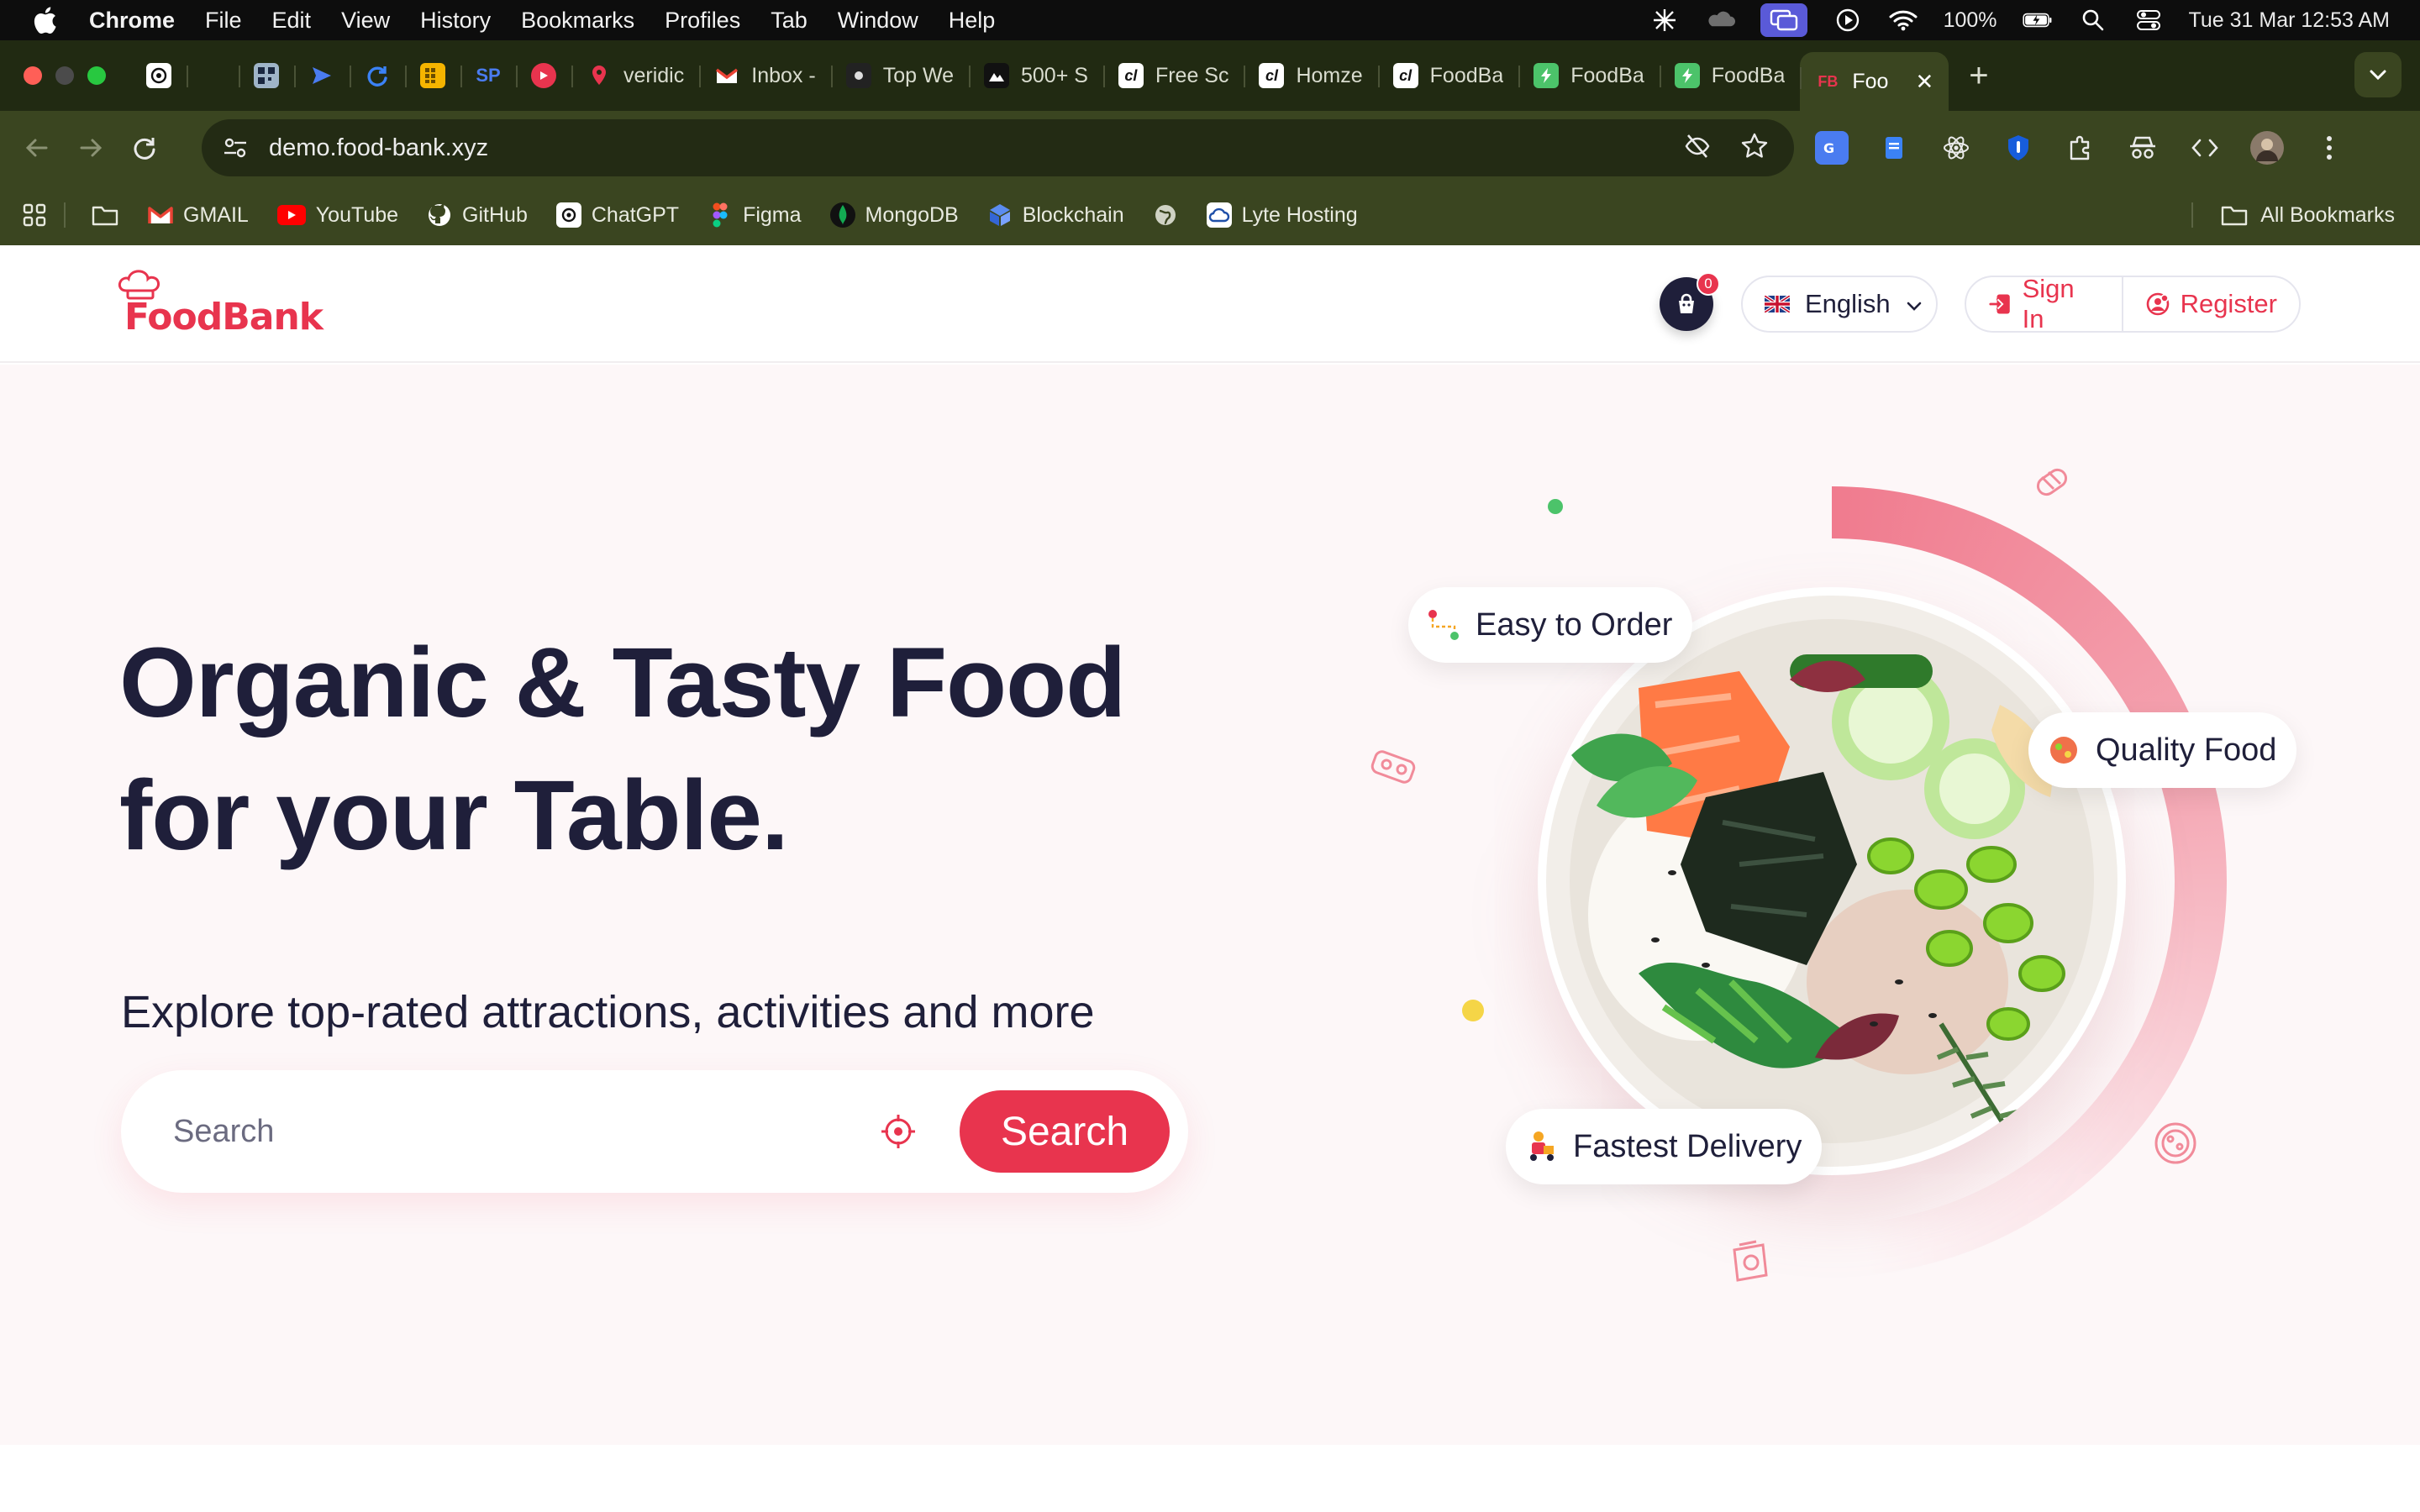 Image resolution: width=2420 pixels, height=1512 pixels. I want to click on tab-foodbank-2: FoodBa, so click(1730, 75).